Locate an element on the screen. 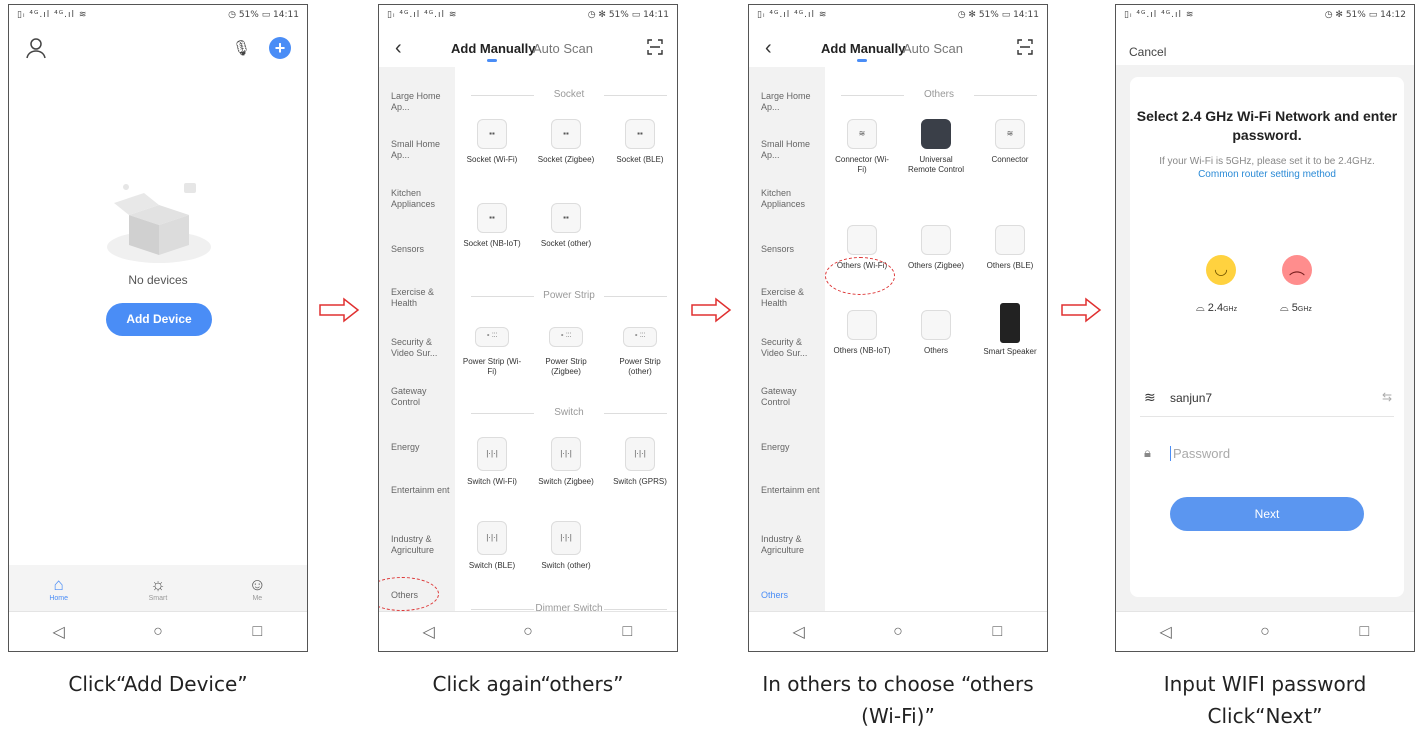 The height and width of the screenshot is (735, 1418). device-tile: ▪▪ Socket (other) is located at coordinates (566, 226).